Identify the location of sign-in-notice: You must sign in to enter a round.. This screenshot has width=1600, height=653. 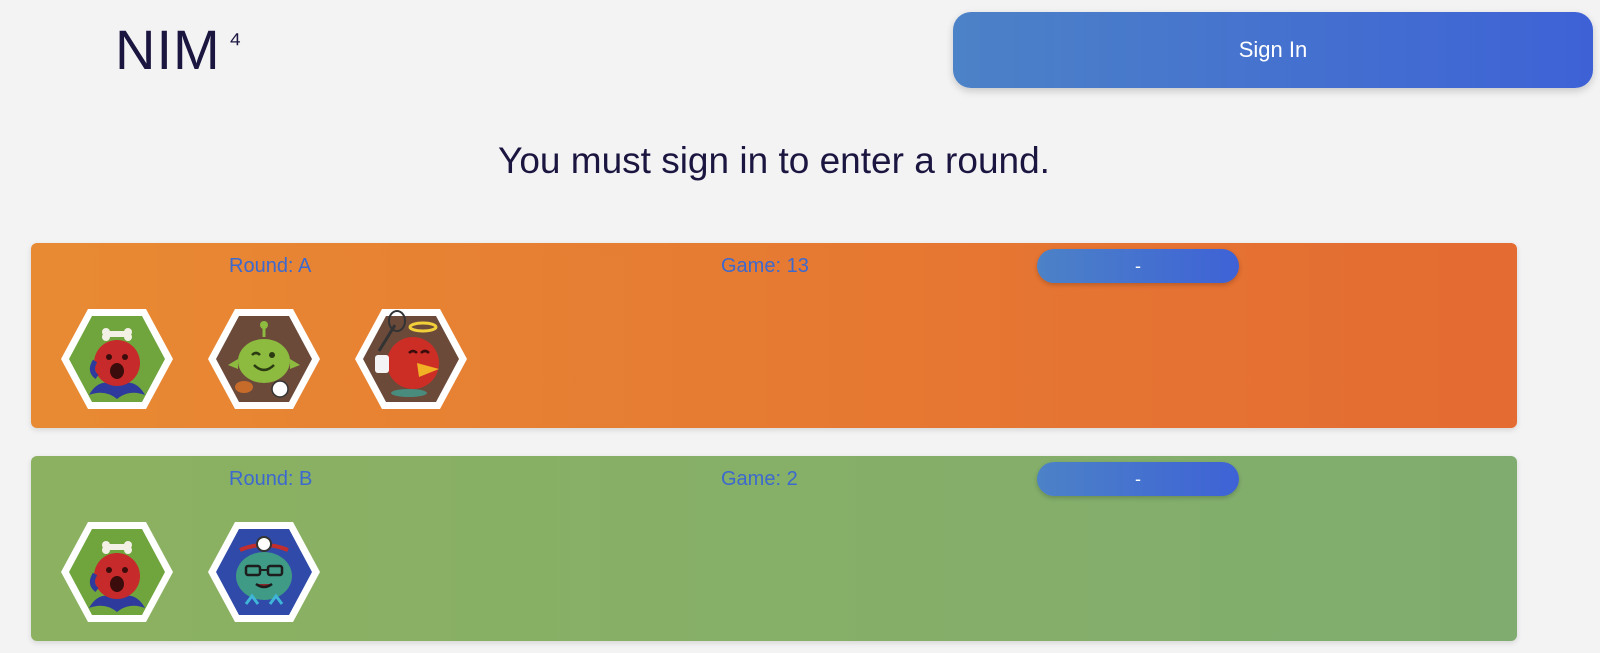
(774, 160).